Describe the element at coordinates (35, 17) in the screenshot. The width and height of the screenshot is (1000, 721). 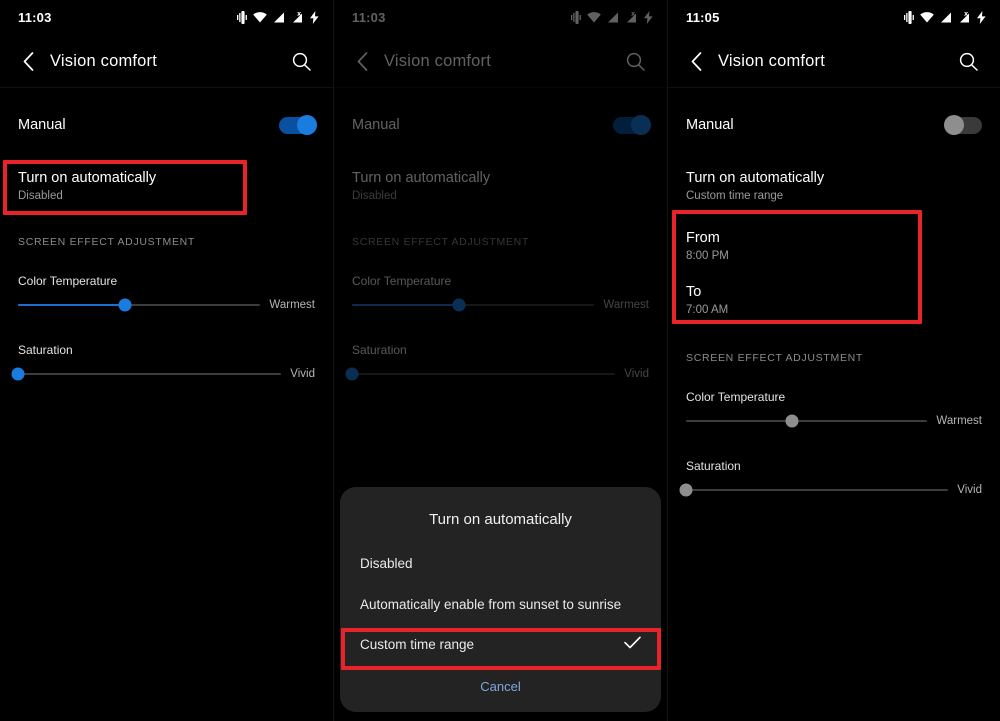
I see `status-clock: 11:03` at that location.